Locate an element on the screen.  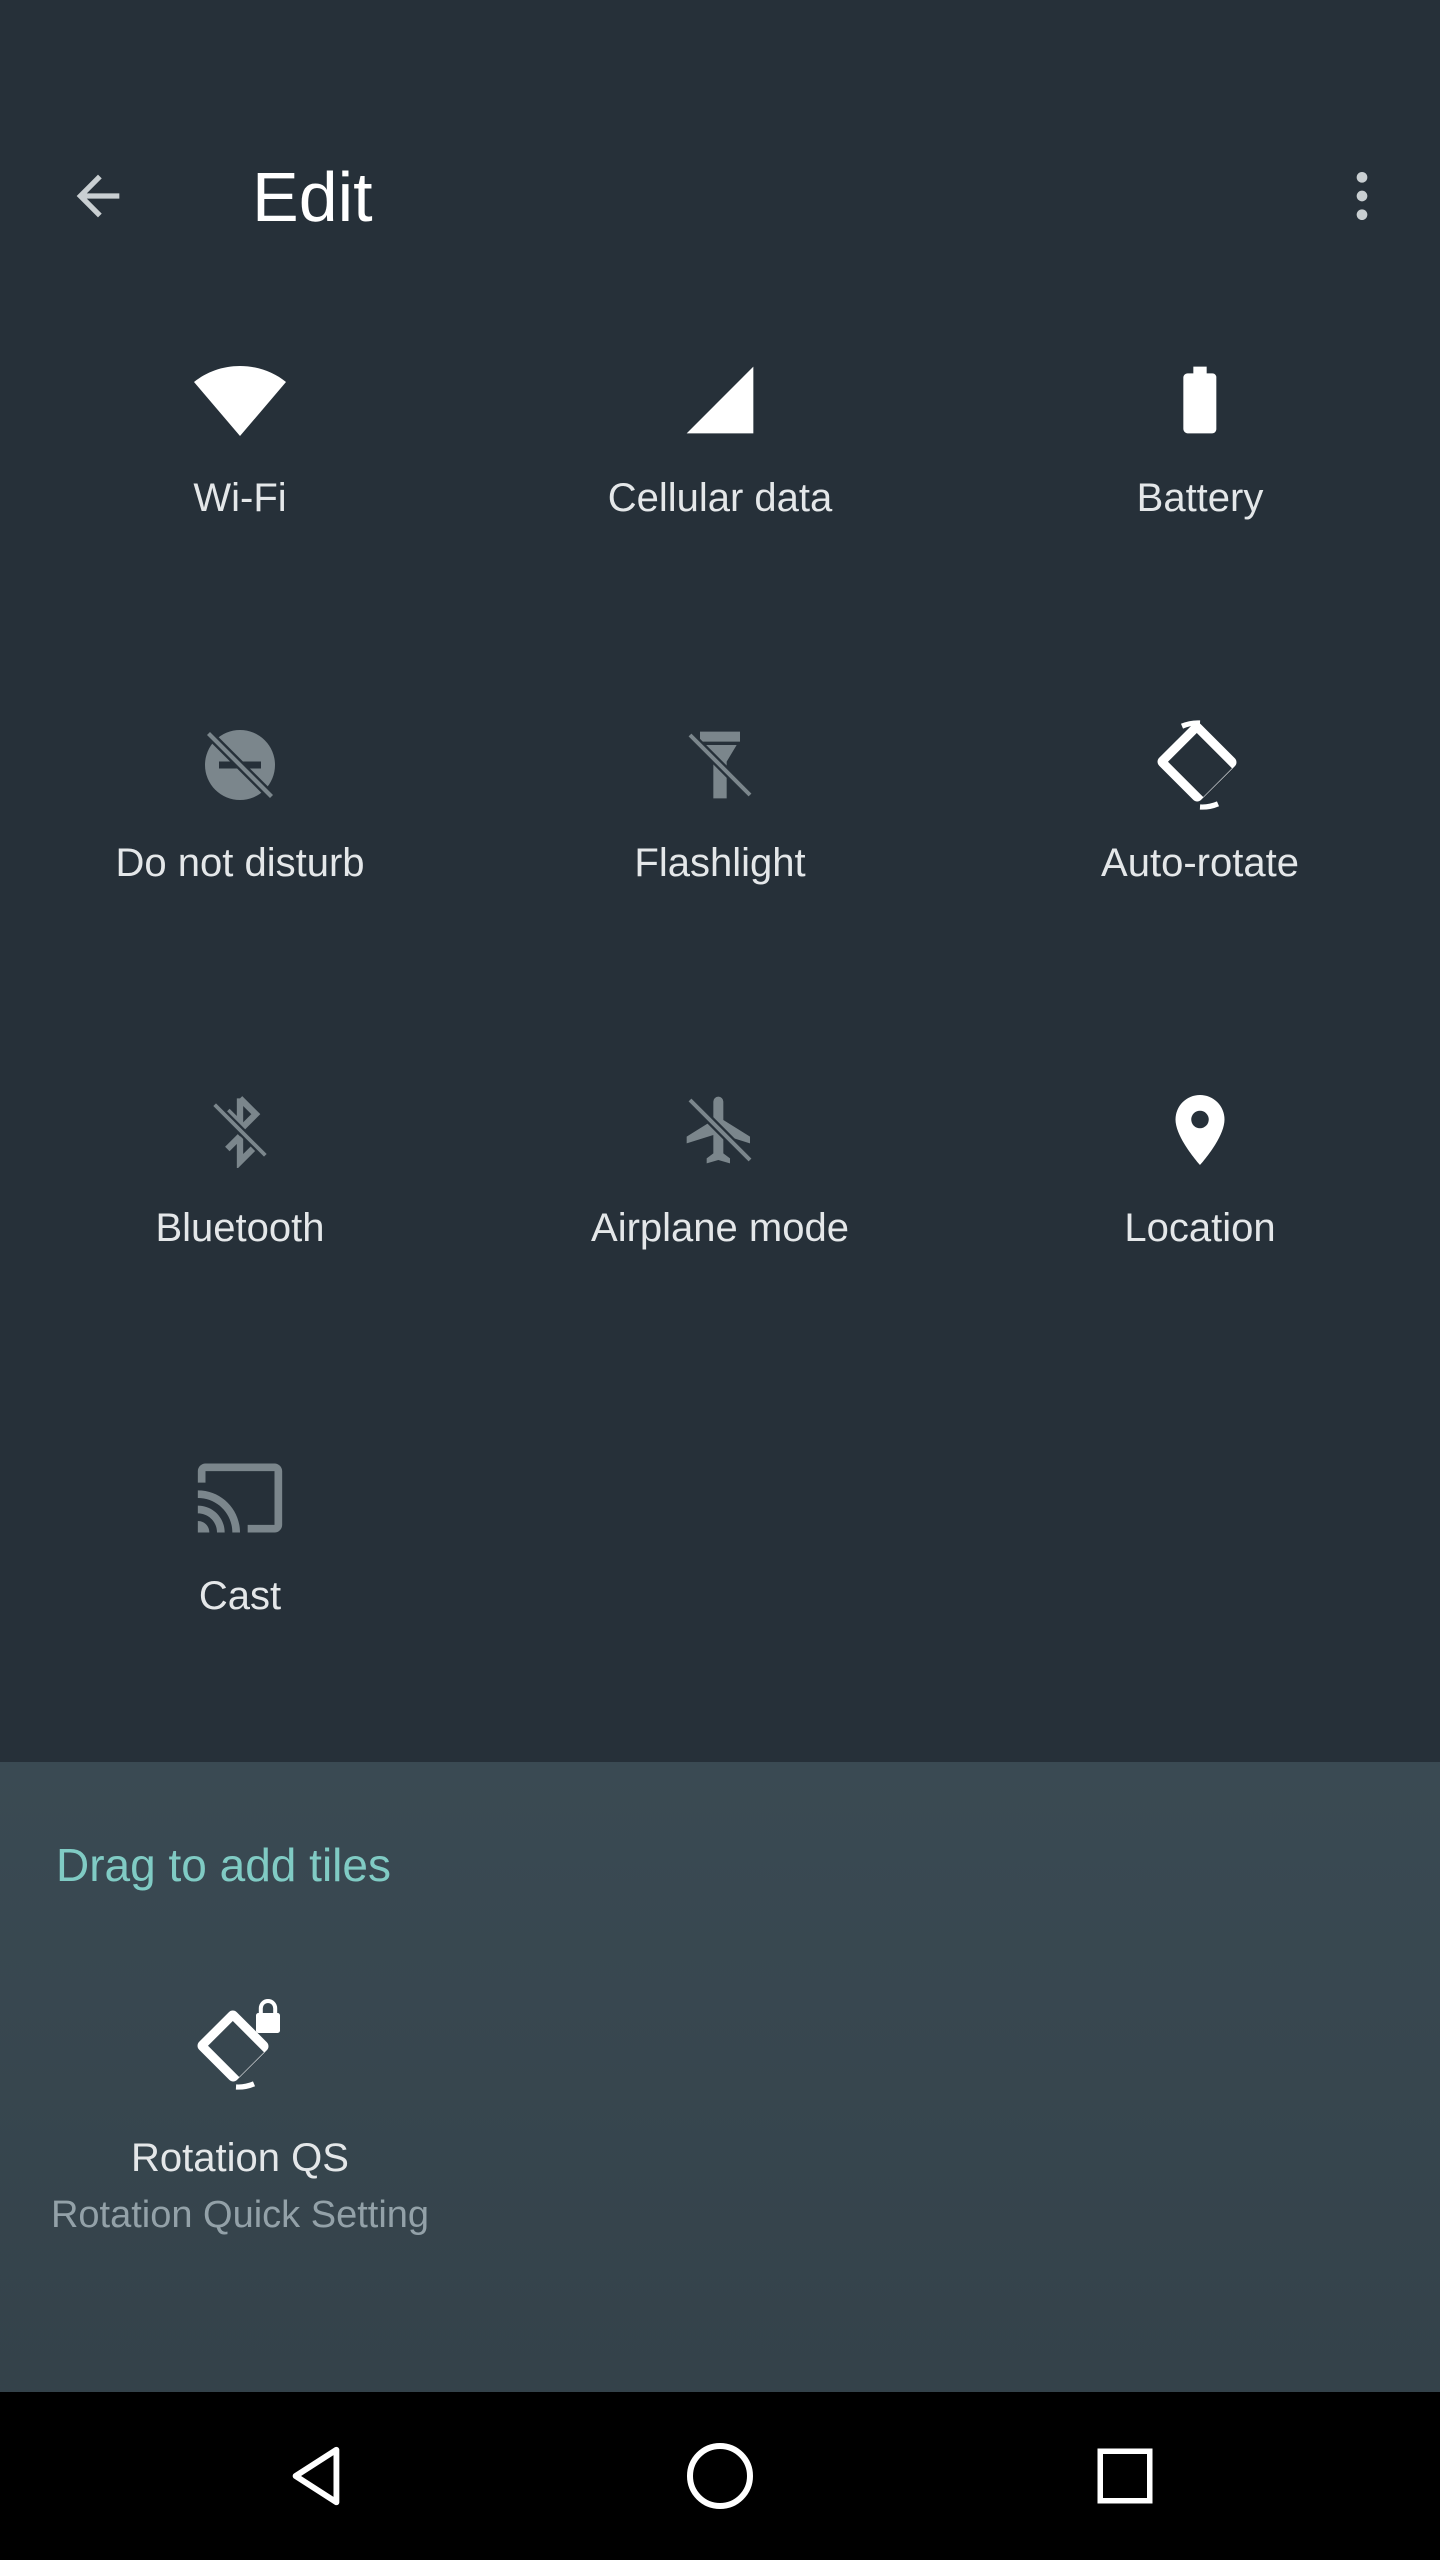
tile-location: Location is located at coordinates (1200, 1220).